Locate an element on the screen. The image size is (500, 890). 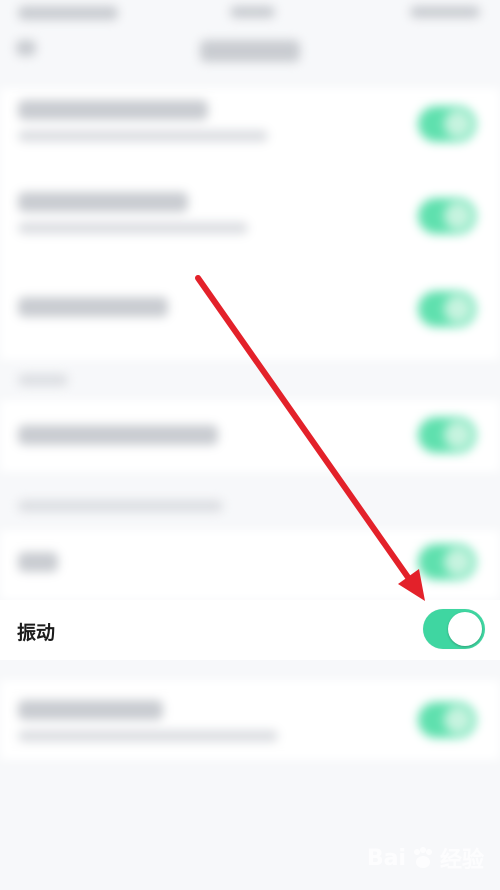
baidu-watermark: Bai 经验 is located at coordinates (425, 858).